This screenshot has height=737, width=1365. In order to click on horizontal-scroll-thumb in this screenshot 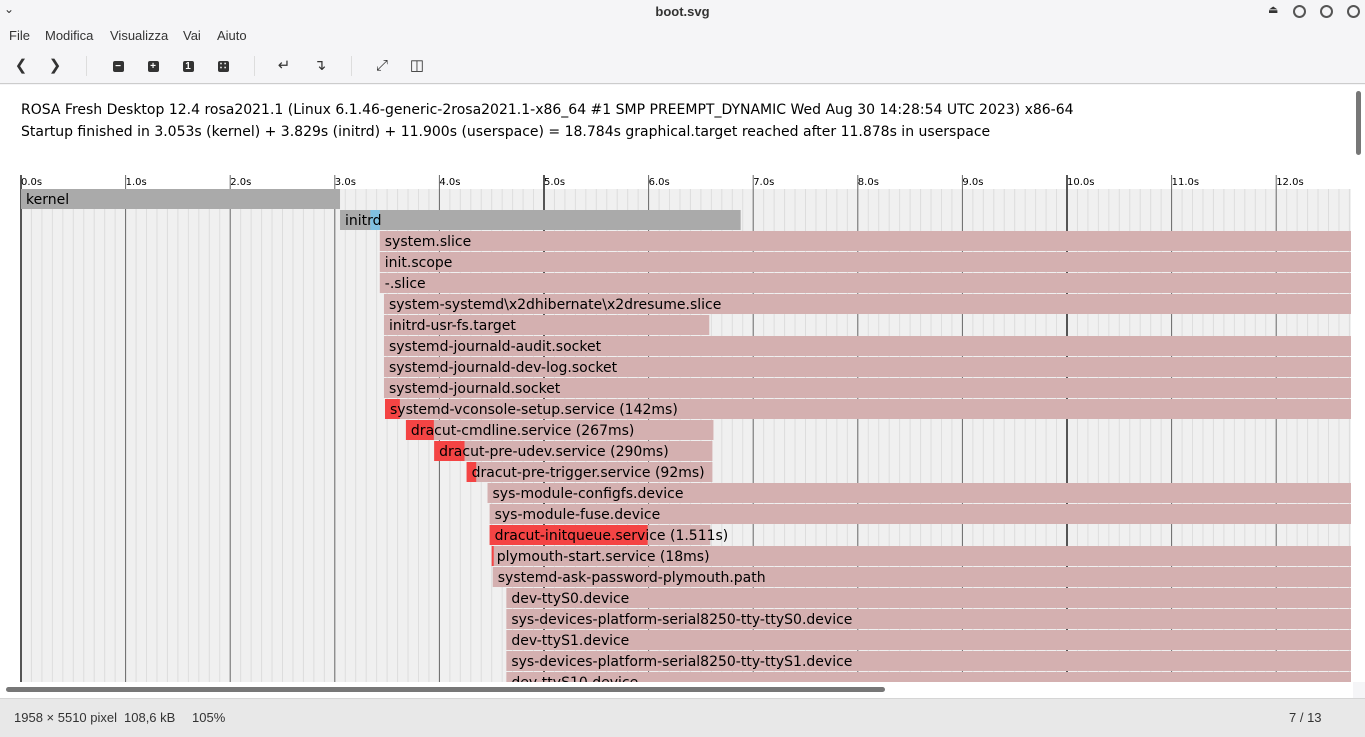, I will do `click(445, 689)`.